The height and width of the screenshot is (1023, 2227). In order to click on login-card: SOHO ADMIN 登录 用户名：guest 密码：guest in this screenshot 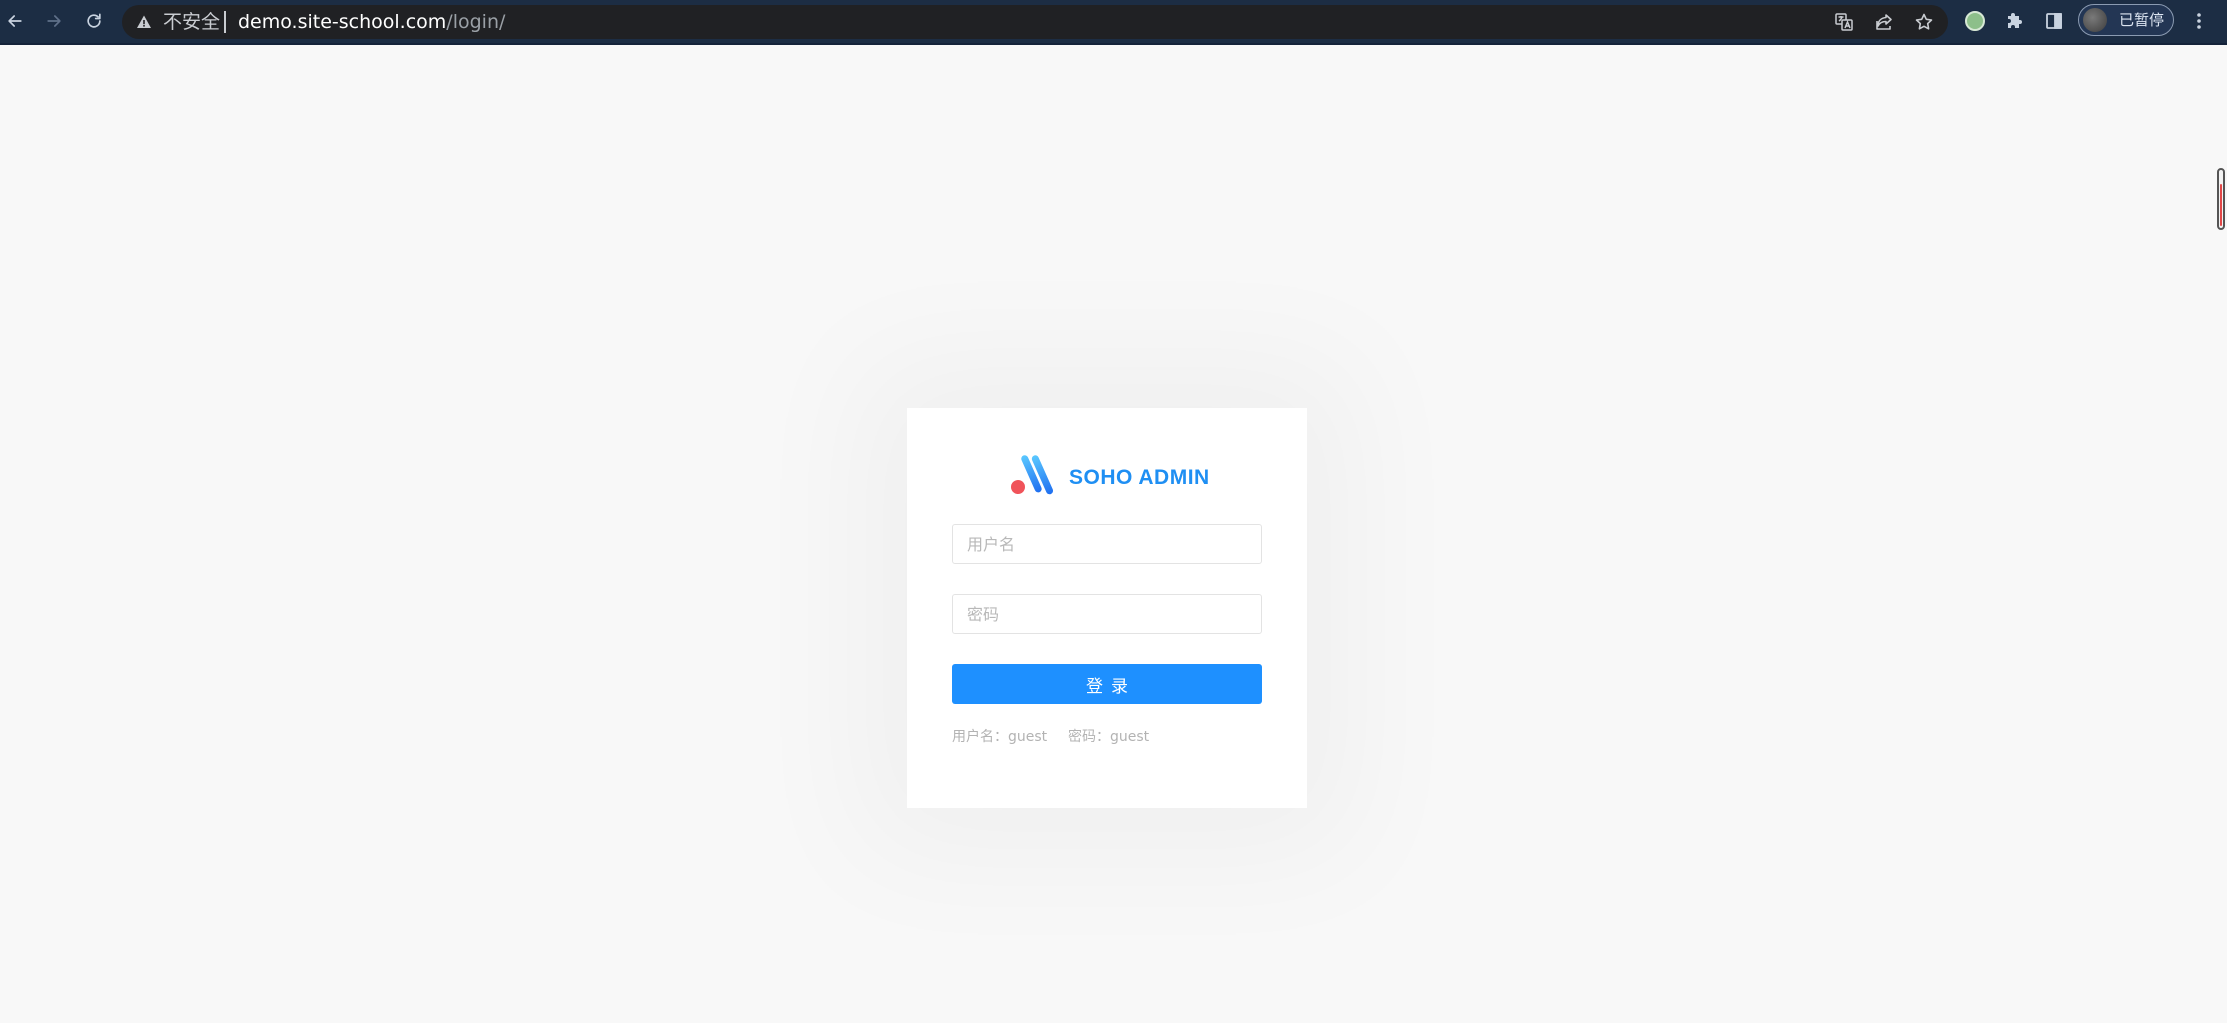, I will do `click(1107, 608)`.